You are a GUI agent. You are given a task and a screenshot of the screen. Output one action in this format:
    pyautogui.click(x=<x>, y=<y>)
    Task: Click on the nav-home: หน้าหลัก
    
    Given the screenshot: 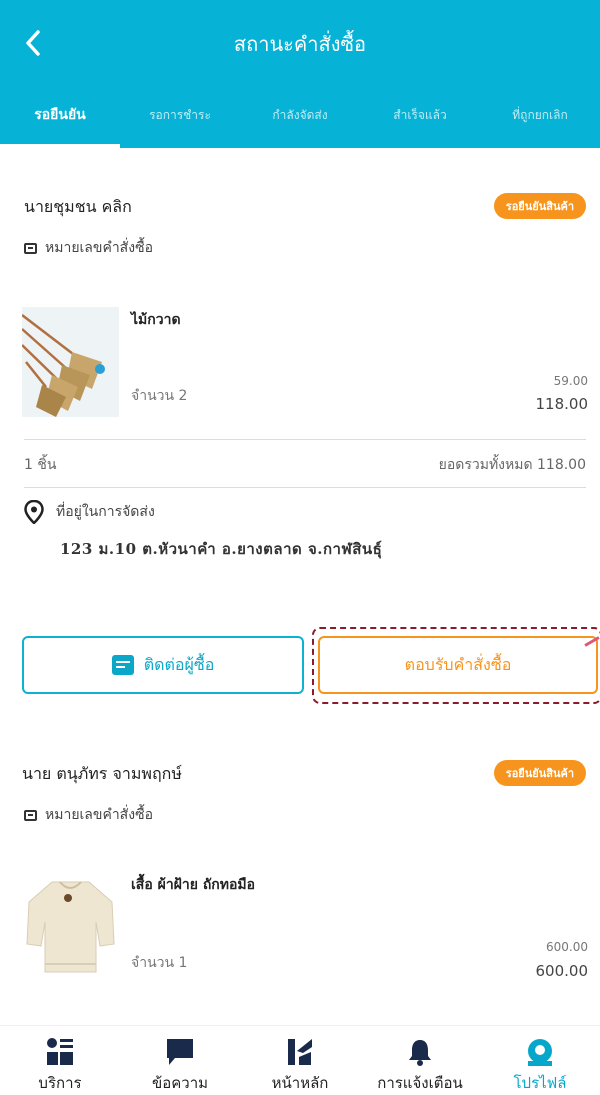 What is the action you would take?
    pyautogui.click(x=300, y=1060)
    